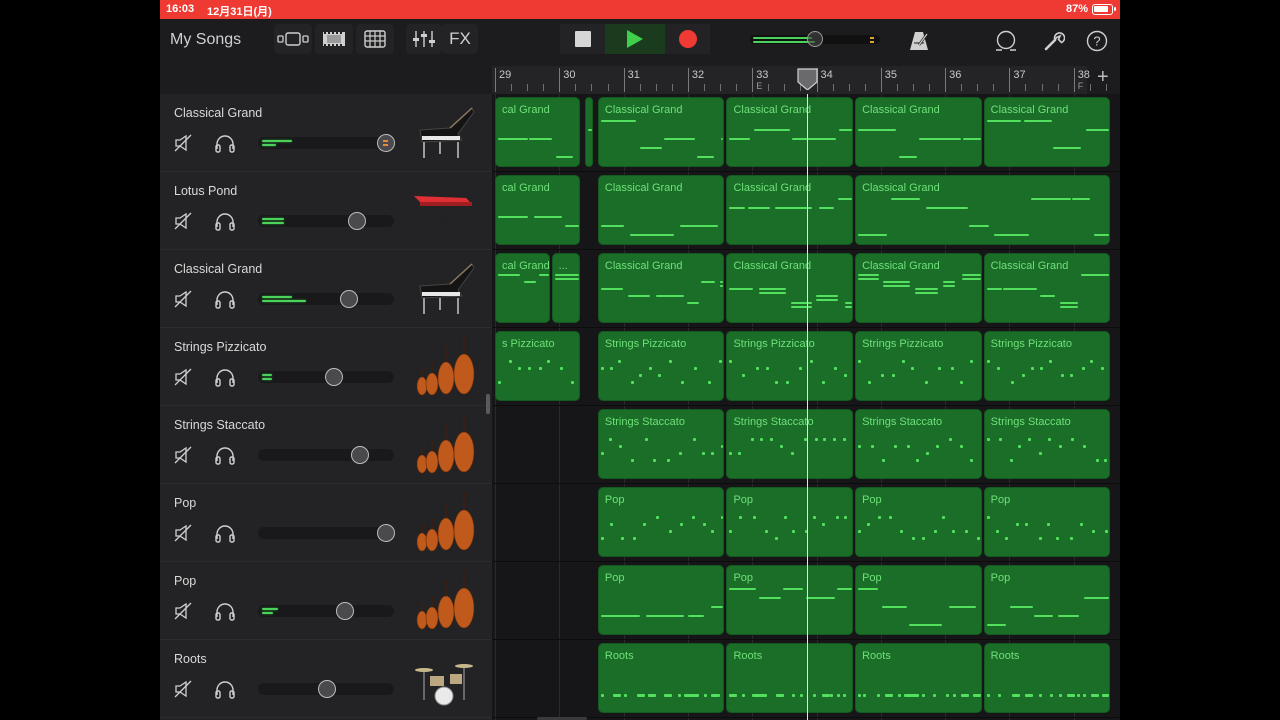 This screenshot has width=1280, height=720. What do you see at coordinates (445, 679) in the screenshot?
I see `drum-kit-icon` at bounding box center [445, 679].